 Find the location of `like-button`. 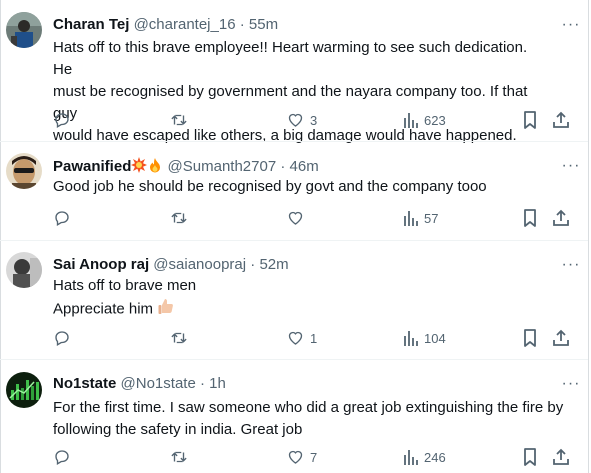

like-button is located at coordinates (298, 218).